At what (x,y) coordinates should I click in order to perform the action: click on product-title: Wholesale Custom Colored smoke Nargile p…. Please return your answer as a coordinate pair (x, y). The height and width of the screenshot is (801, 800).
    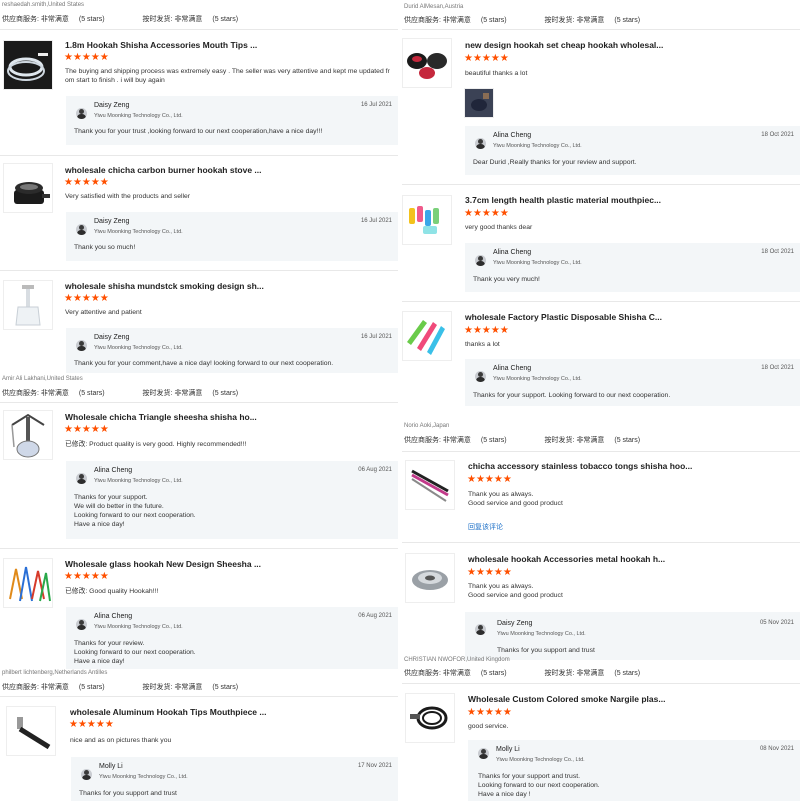
    Looking at the image, I should click on (566, 699).